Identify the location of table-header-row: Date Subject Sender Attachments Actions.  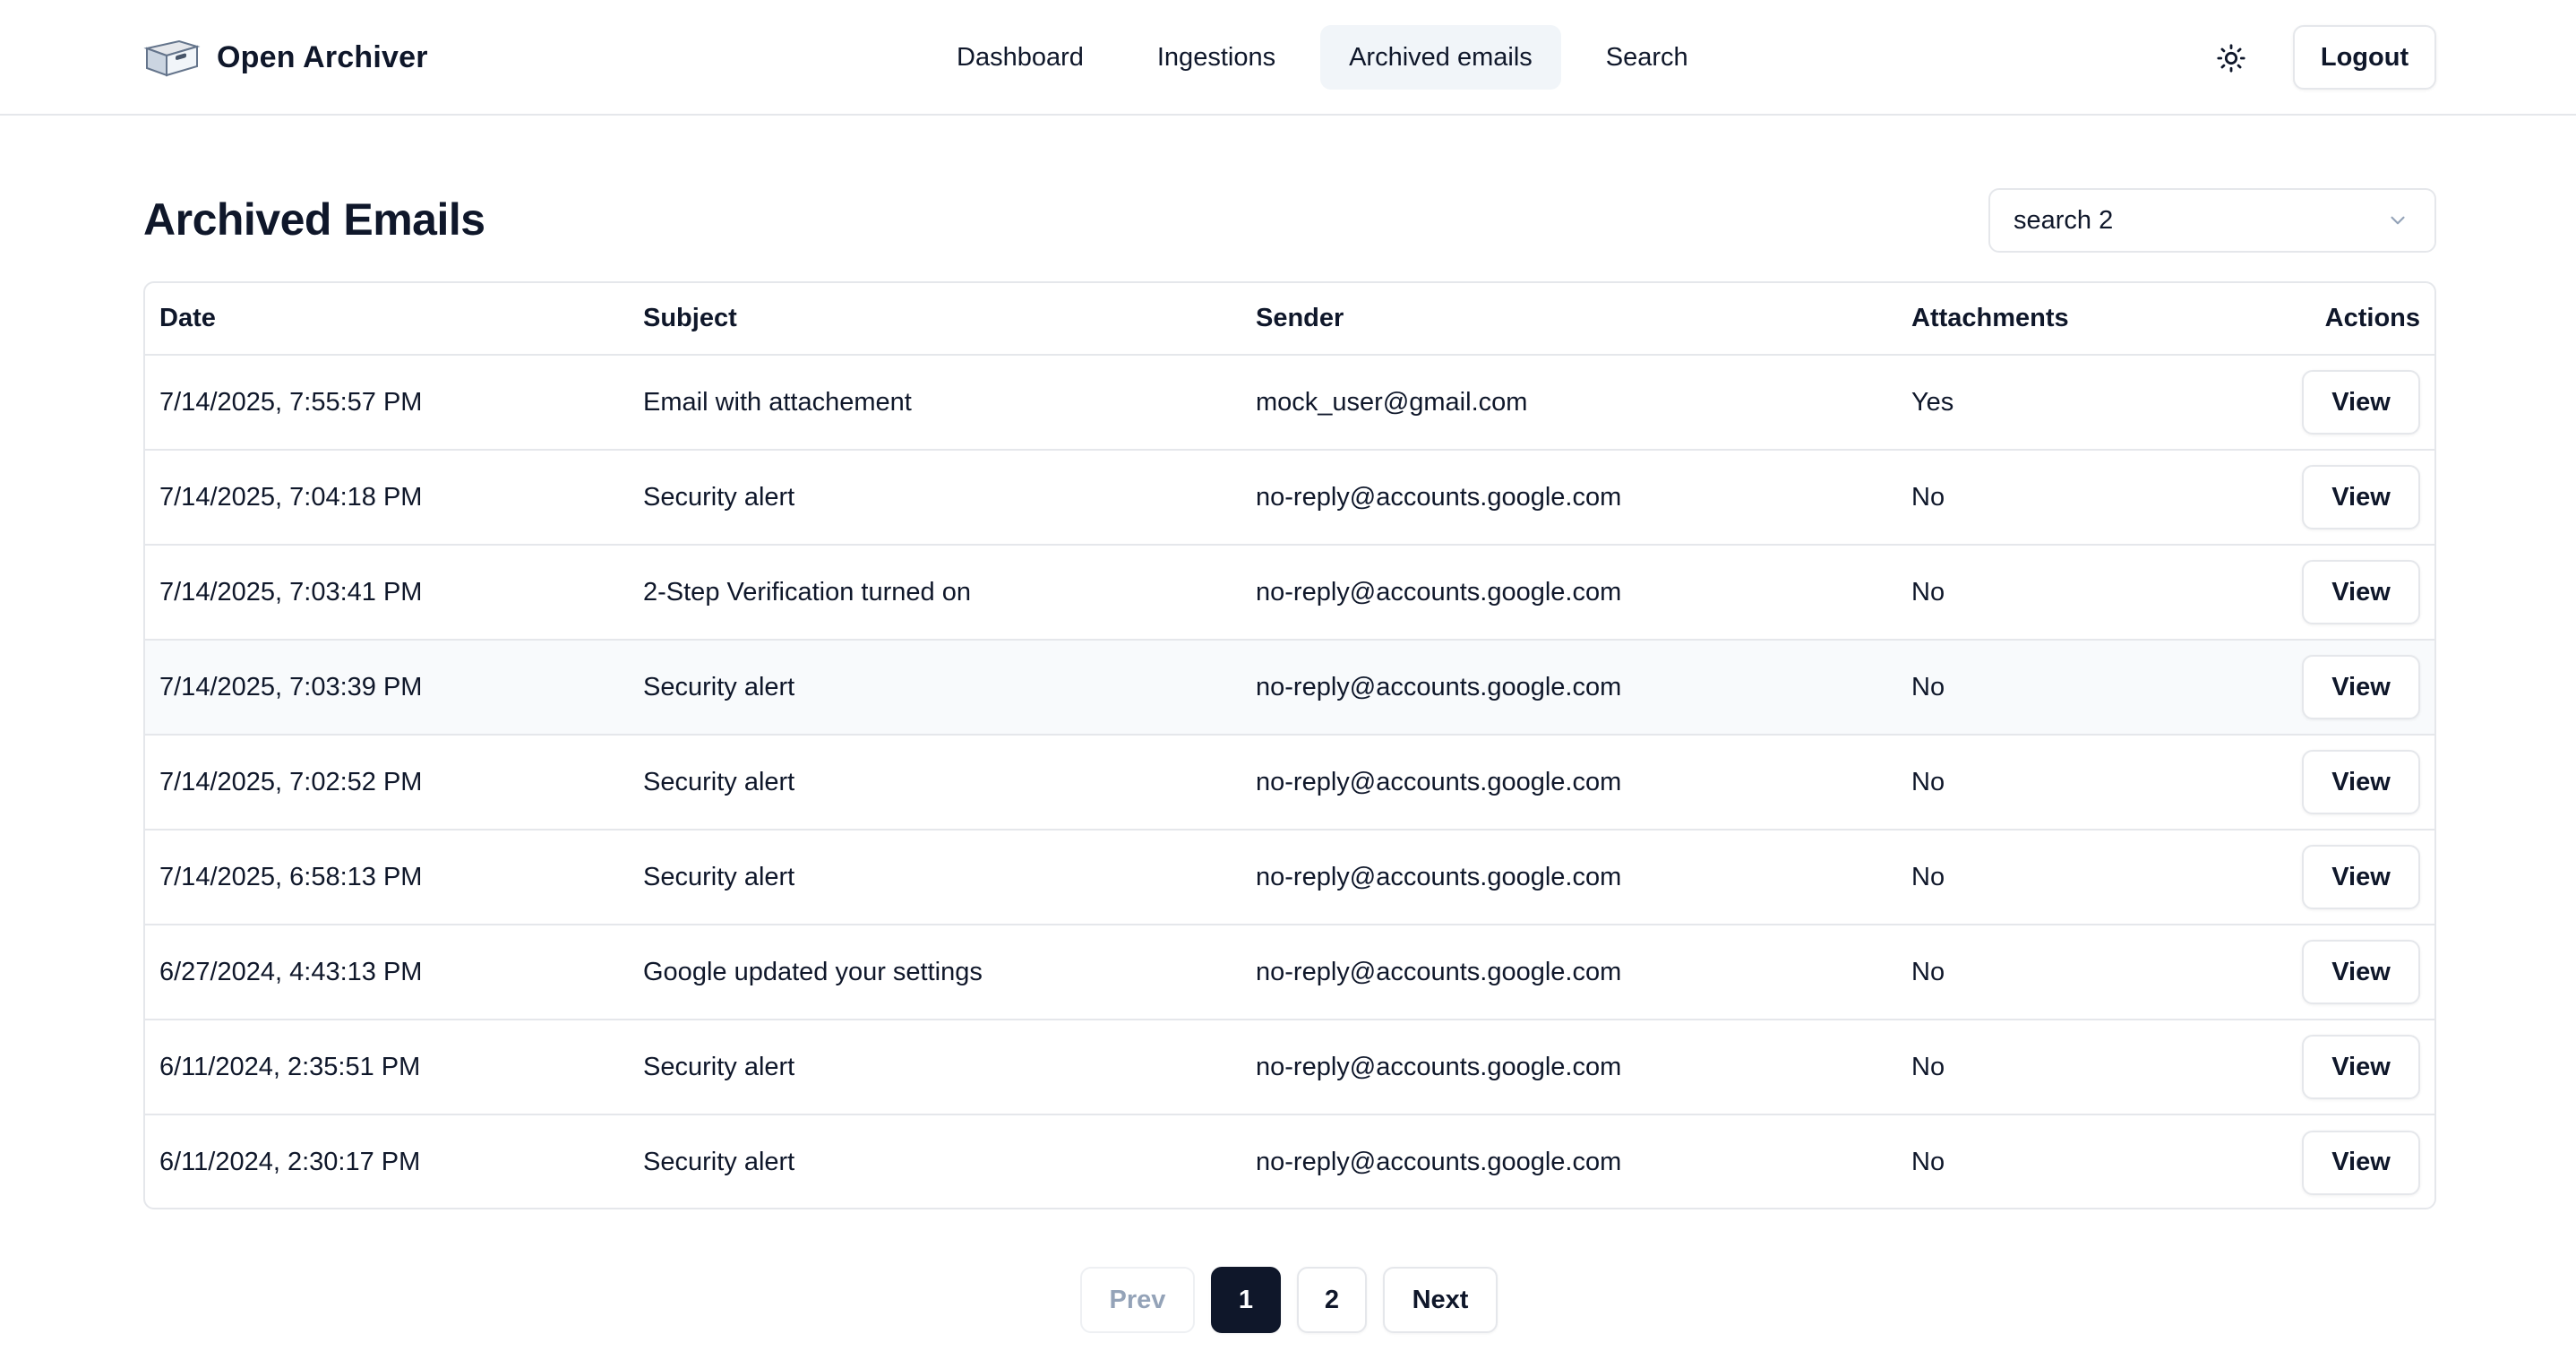
(1289, 319).